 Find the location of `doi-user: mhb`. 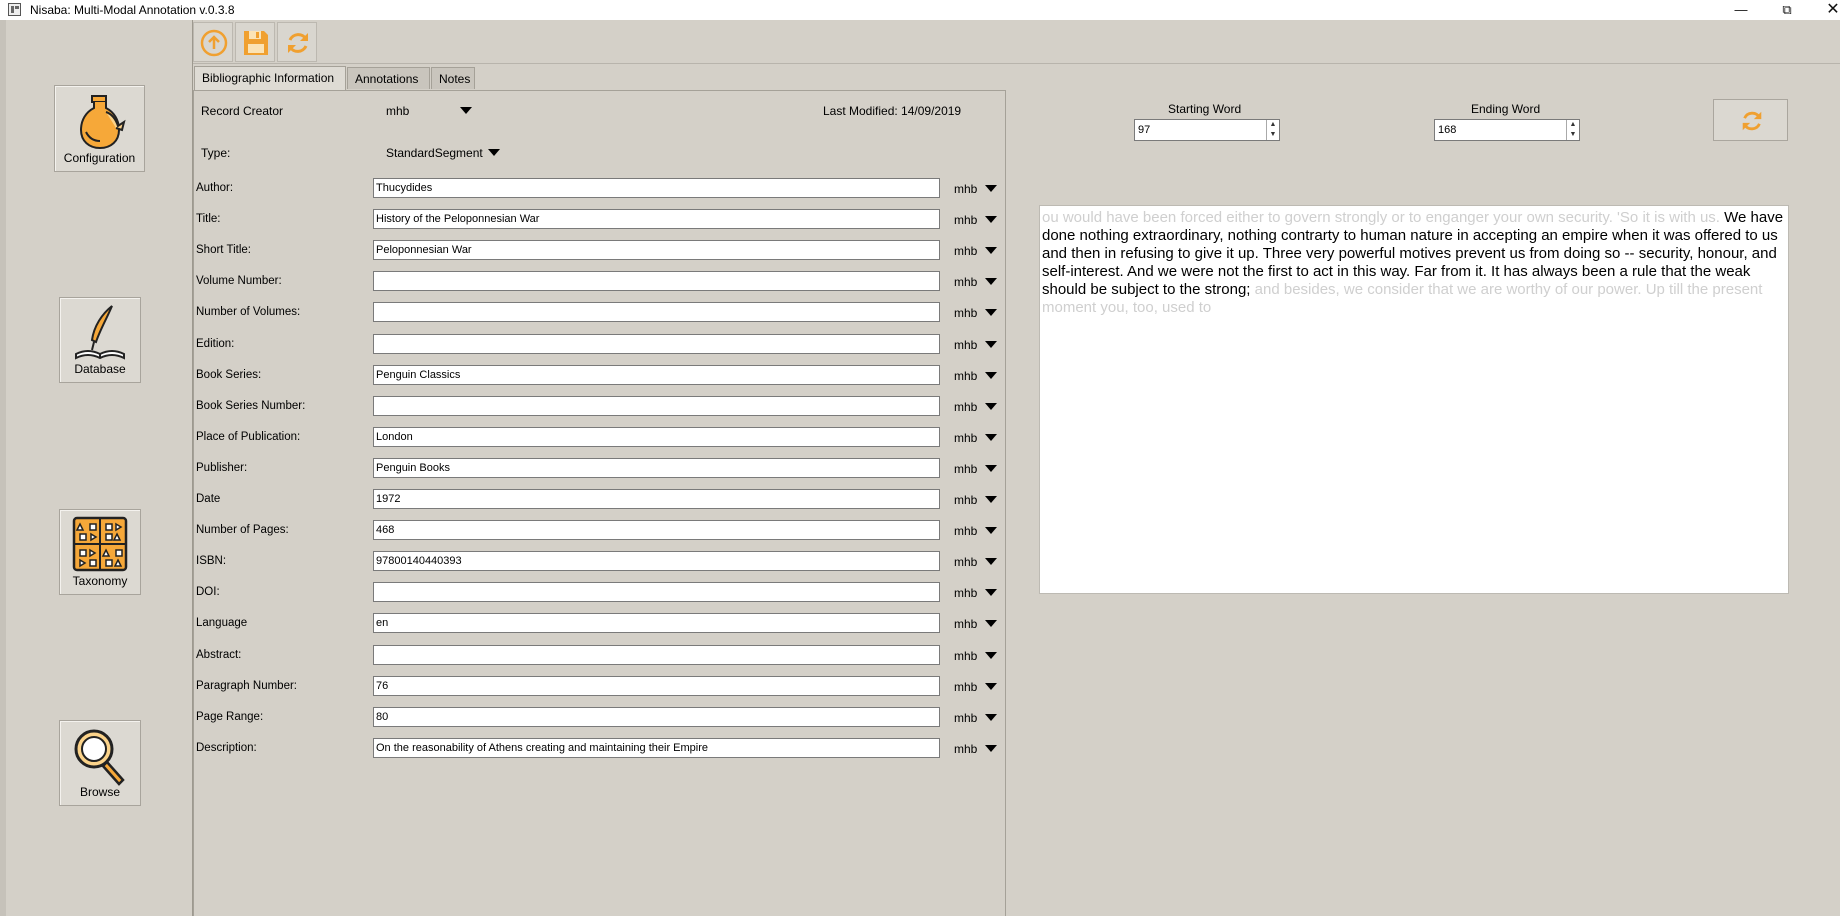

doi-user: mhb is located at coordinates (965, 593).